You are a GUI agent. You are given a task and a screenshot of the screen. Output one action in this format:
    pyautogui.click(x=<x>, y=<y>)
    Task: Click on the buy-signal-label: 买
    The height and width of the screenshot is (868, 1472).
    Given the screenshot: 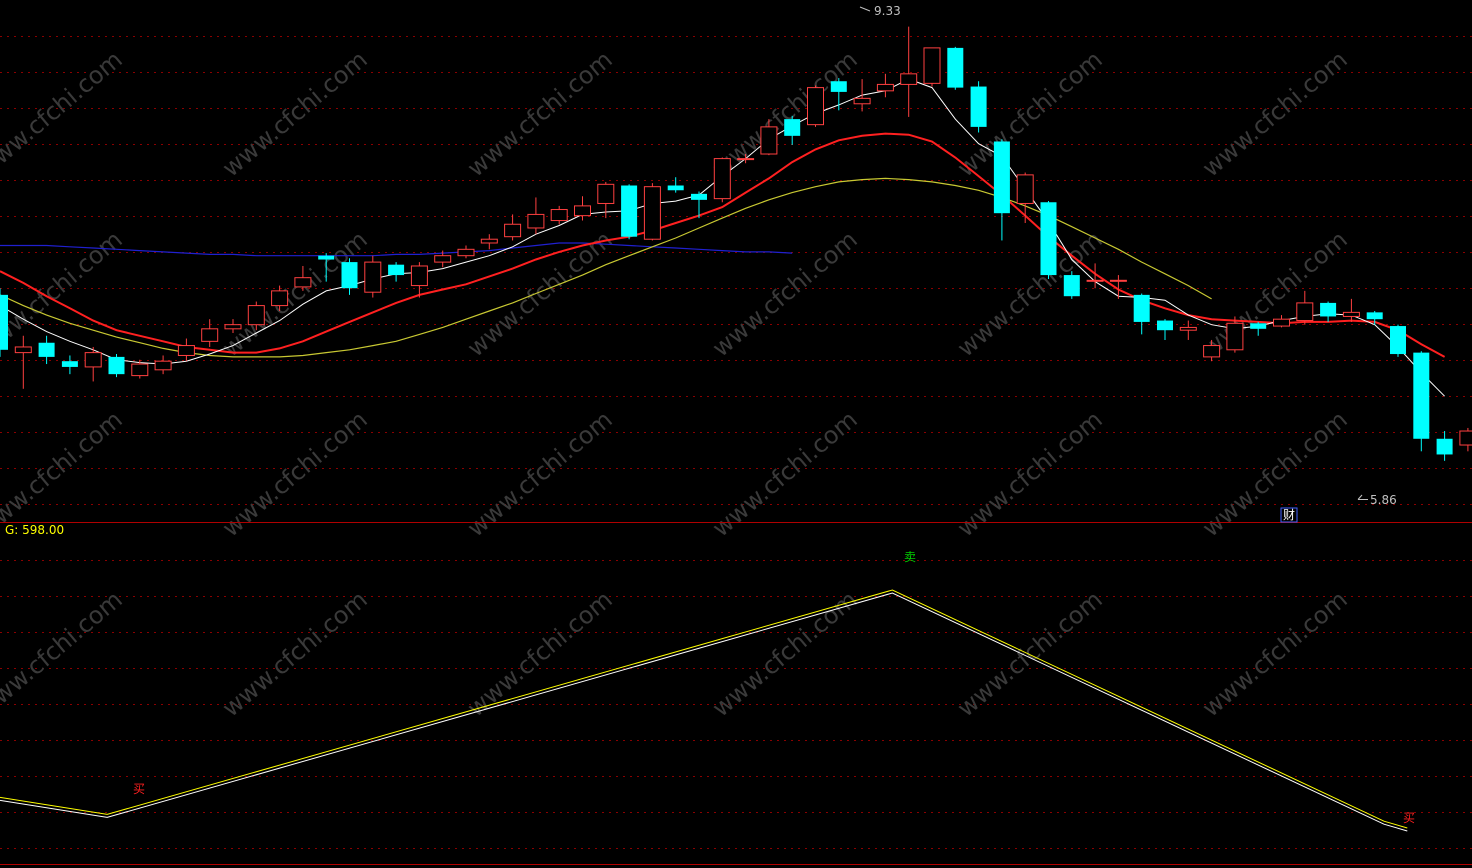 What is the action you would take?
    pyautogui.click(x=139, y=789)
    